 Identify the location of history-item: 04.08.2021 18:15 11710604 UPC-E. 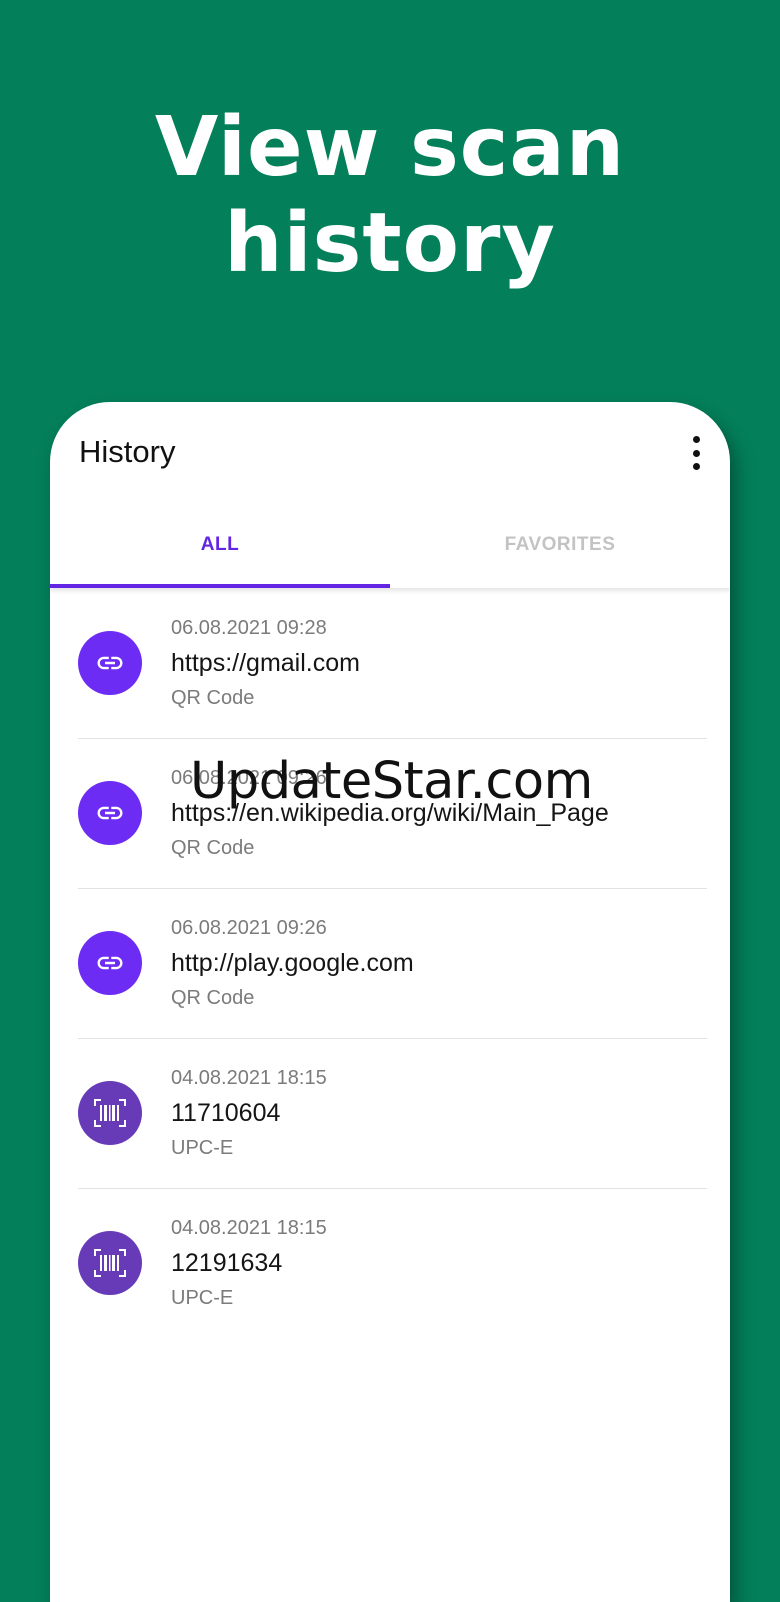
(390, 1113).